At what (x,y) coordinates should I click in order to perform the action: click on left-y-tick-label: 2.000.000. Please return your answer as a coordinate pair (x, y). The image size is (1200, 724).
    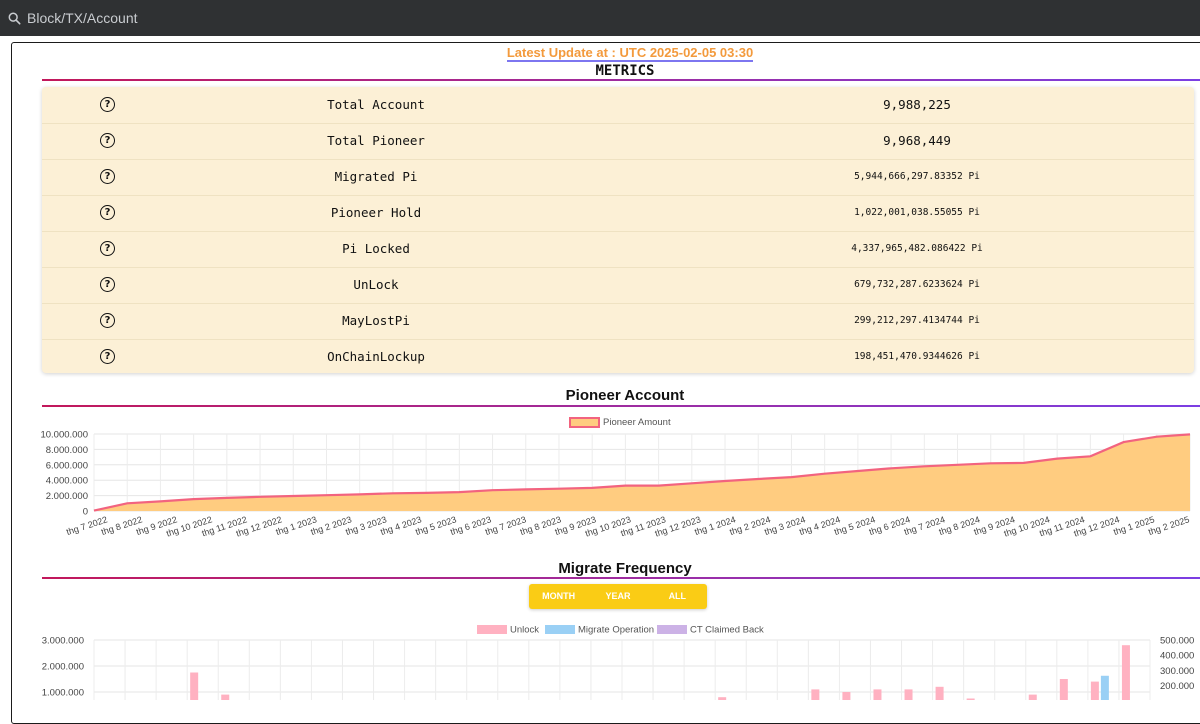
    Looking at the image, I should click on (63, 667).